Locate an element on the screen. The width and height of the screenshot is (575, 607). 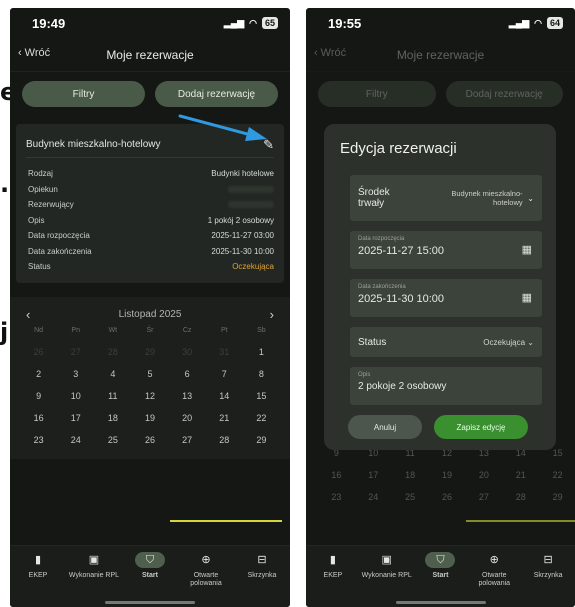
calendar-day: 5 is located at coordinates (149, 374).